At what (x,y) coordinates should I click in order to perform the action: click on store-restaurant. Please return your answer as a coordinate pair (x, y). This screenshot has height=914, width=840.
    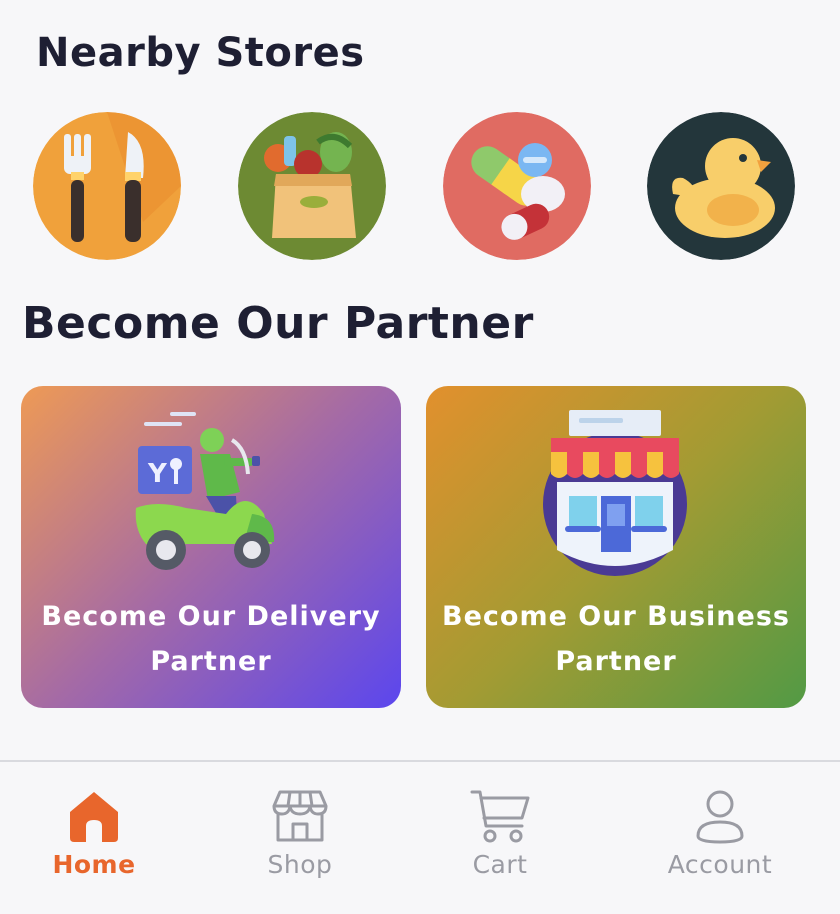
    Looking at the image, I should click on (107, 186).